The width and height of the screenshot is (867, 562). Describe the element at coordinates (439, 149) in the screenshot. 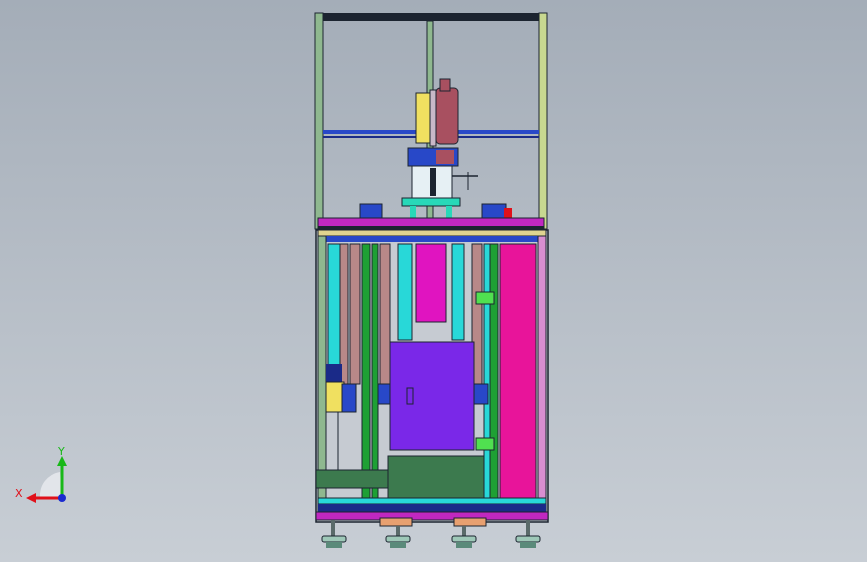

I see `head-assembly` at that location.